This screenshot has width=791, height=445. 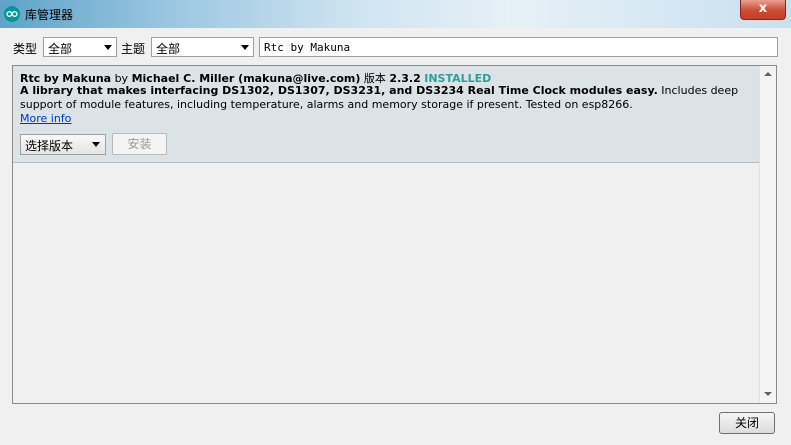 What do you see at coordinates (168, 49) in the screenshot?
I see `topic-filter-value: 全部` at bounding box center [168, 49].